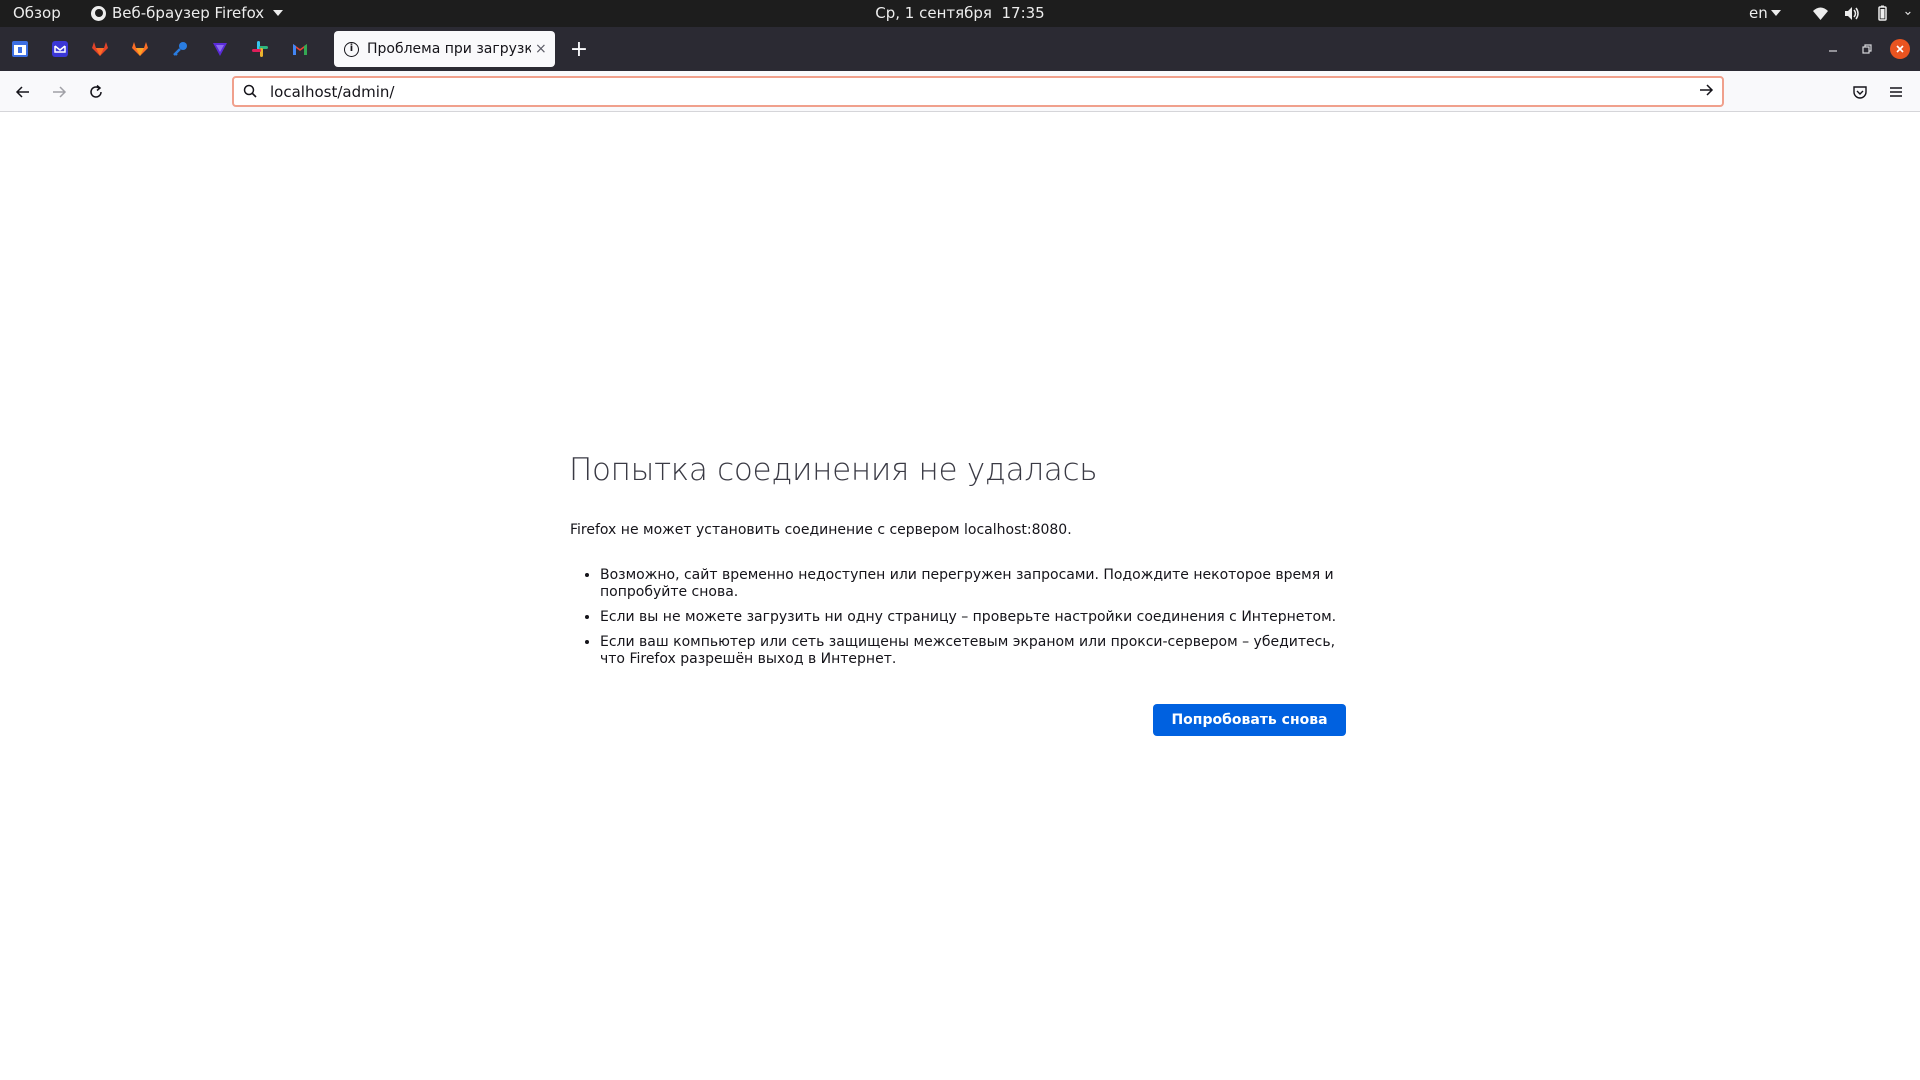  Describe the element at coordinates (1882, 13) in the screenshot. I see `battery-icon` at that location.